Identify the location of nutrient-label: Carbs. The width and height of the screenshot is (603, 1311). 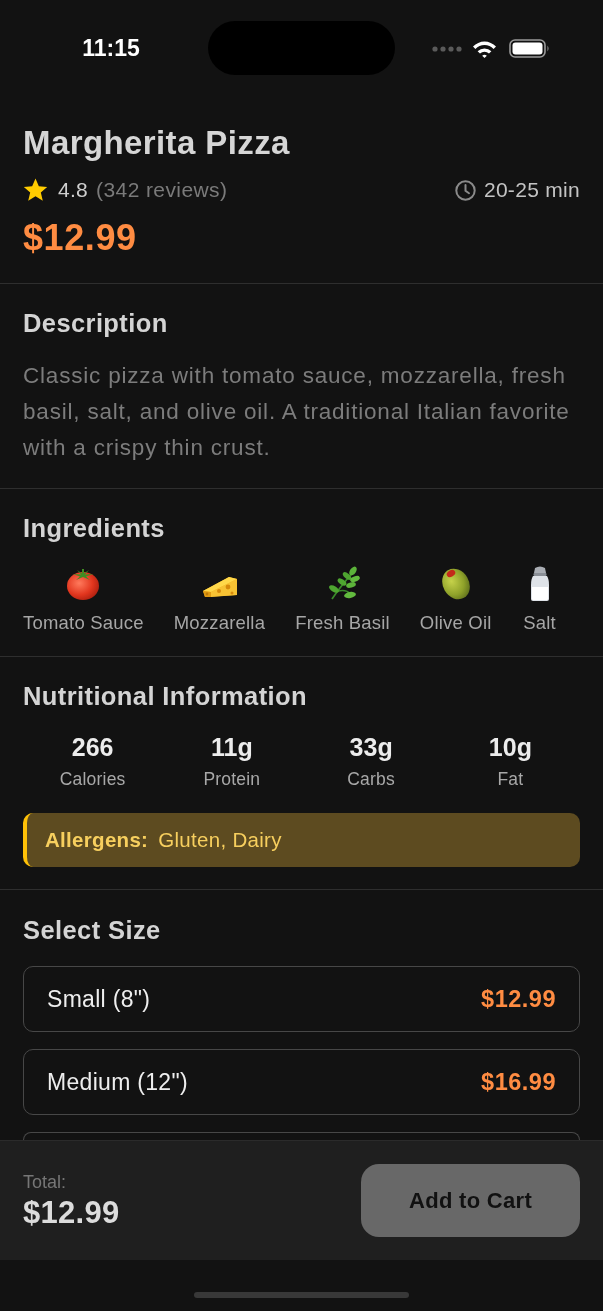
(371, 779).